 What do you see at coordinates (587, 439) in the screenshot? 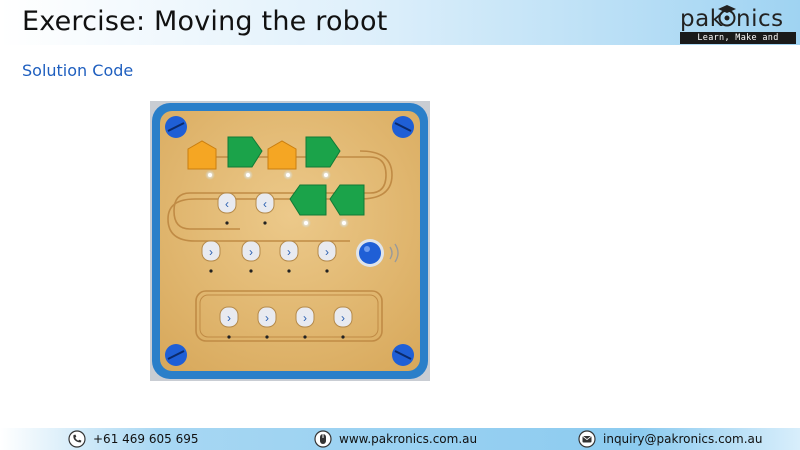
I see `mail-icon` at bounding box center [587, 439].